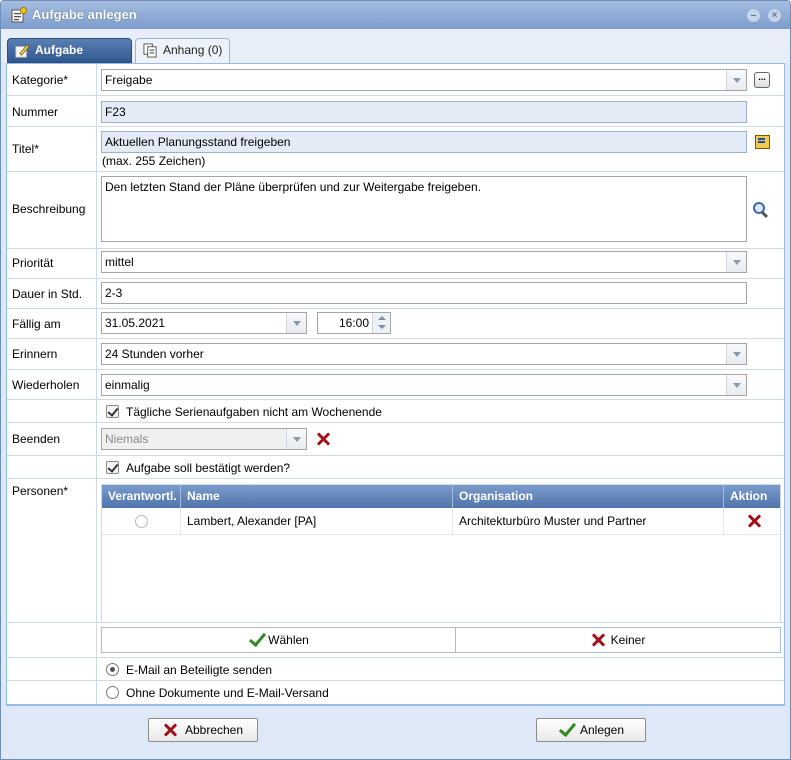  I want to click on cancel-button: Abbrechen, so click(203, 730).